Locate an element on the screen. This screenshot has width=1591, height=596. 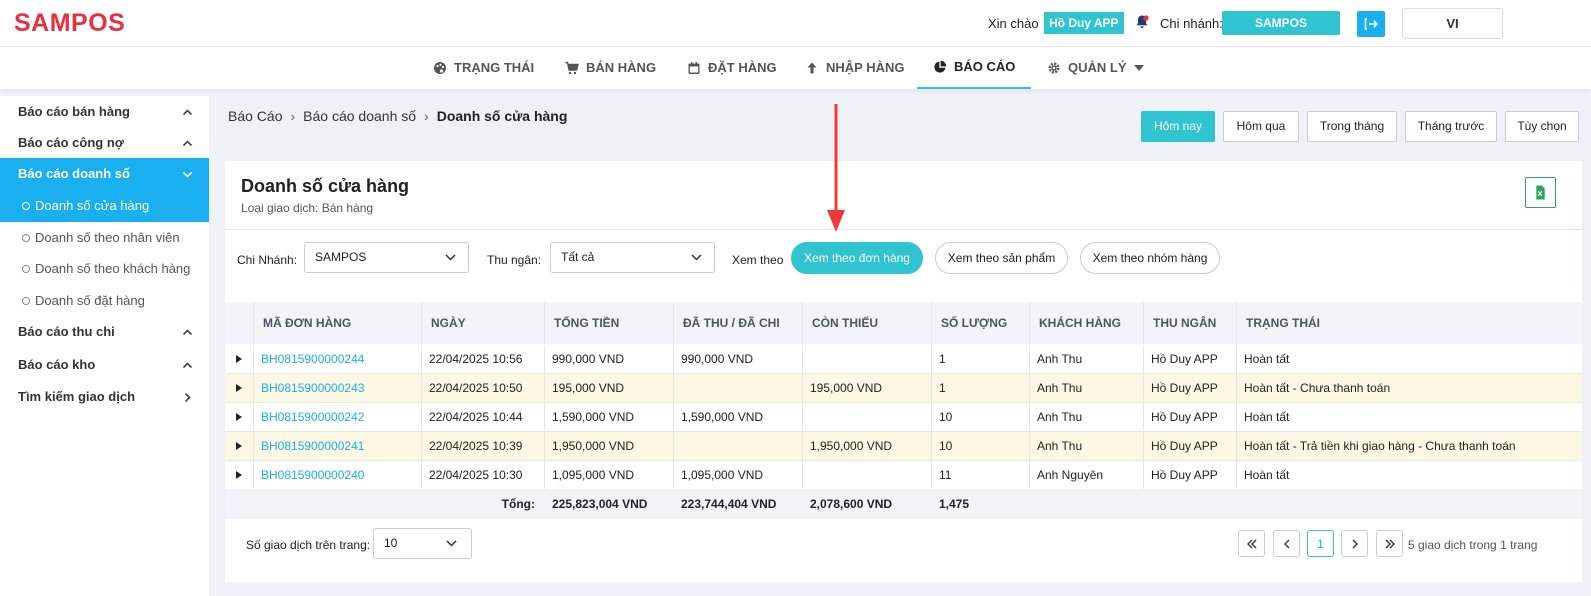
bell-icon is located at coordinates (1142, 22).